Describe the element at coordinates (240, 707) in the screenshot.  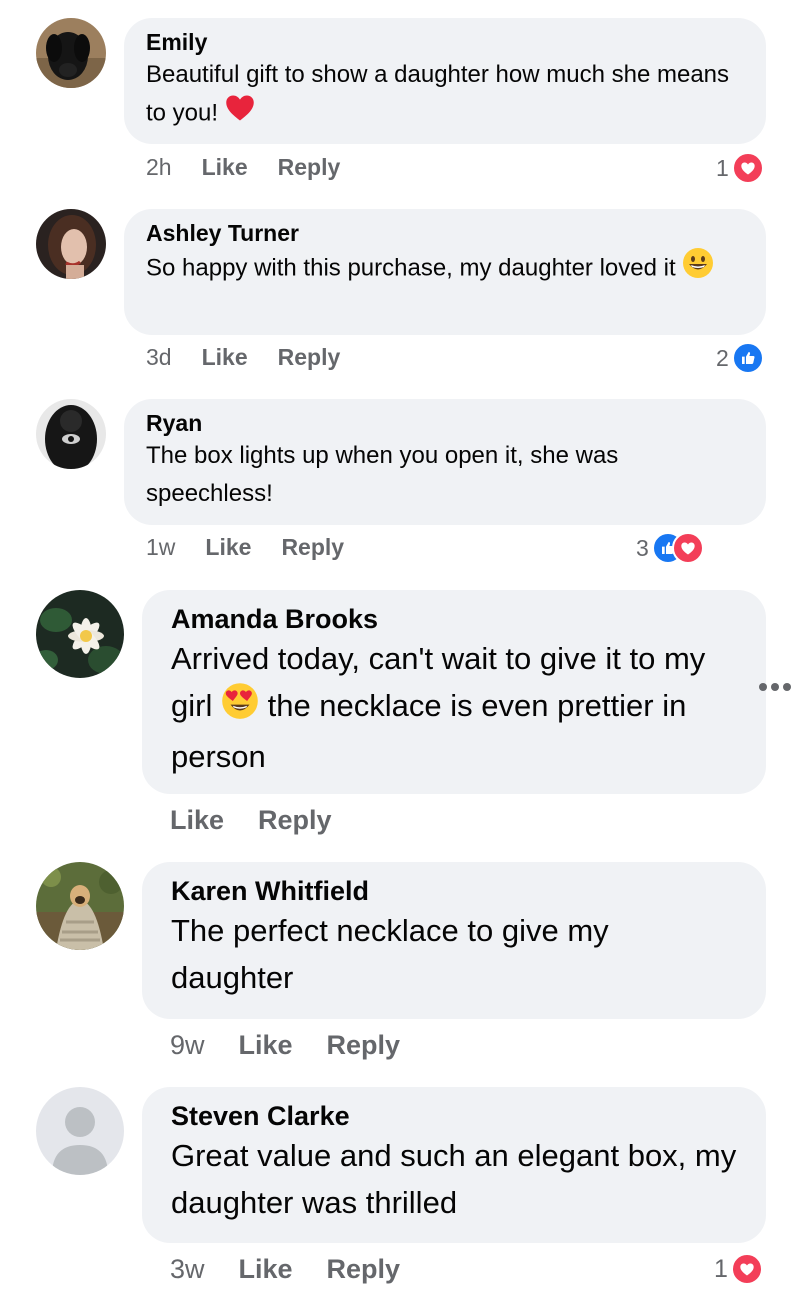
I see `heart-eyes-emoji` at that location.